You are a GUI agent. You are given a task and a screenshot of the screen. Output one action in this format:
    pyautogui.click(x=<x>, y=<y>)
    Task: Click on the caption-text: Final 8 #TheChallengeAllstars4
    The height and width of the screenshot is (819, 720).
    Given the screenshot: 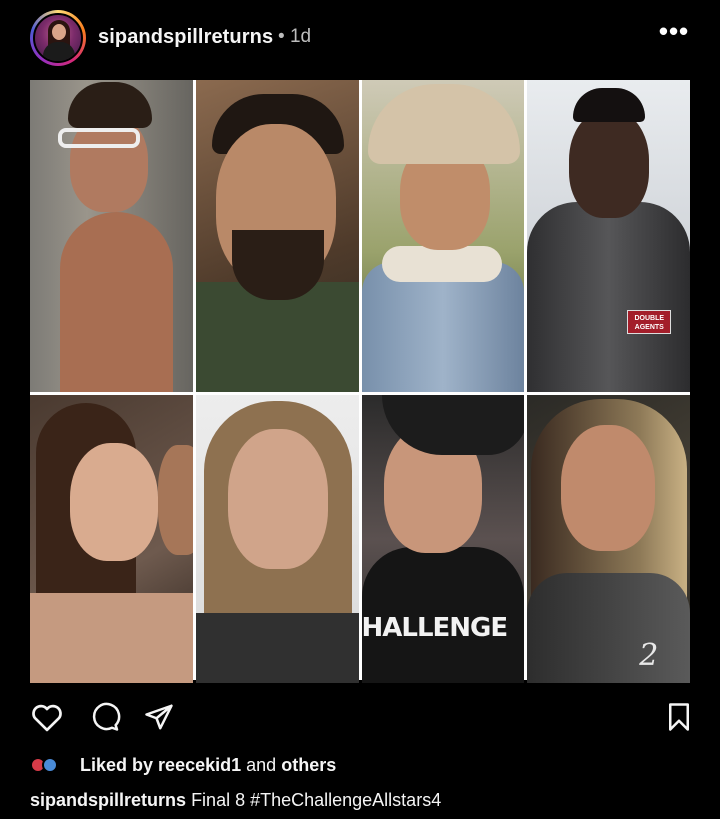 What is the action you would take?
    pyautogui.click(x=316, y=800)
    